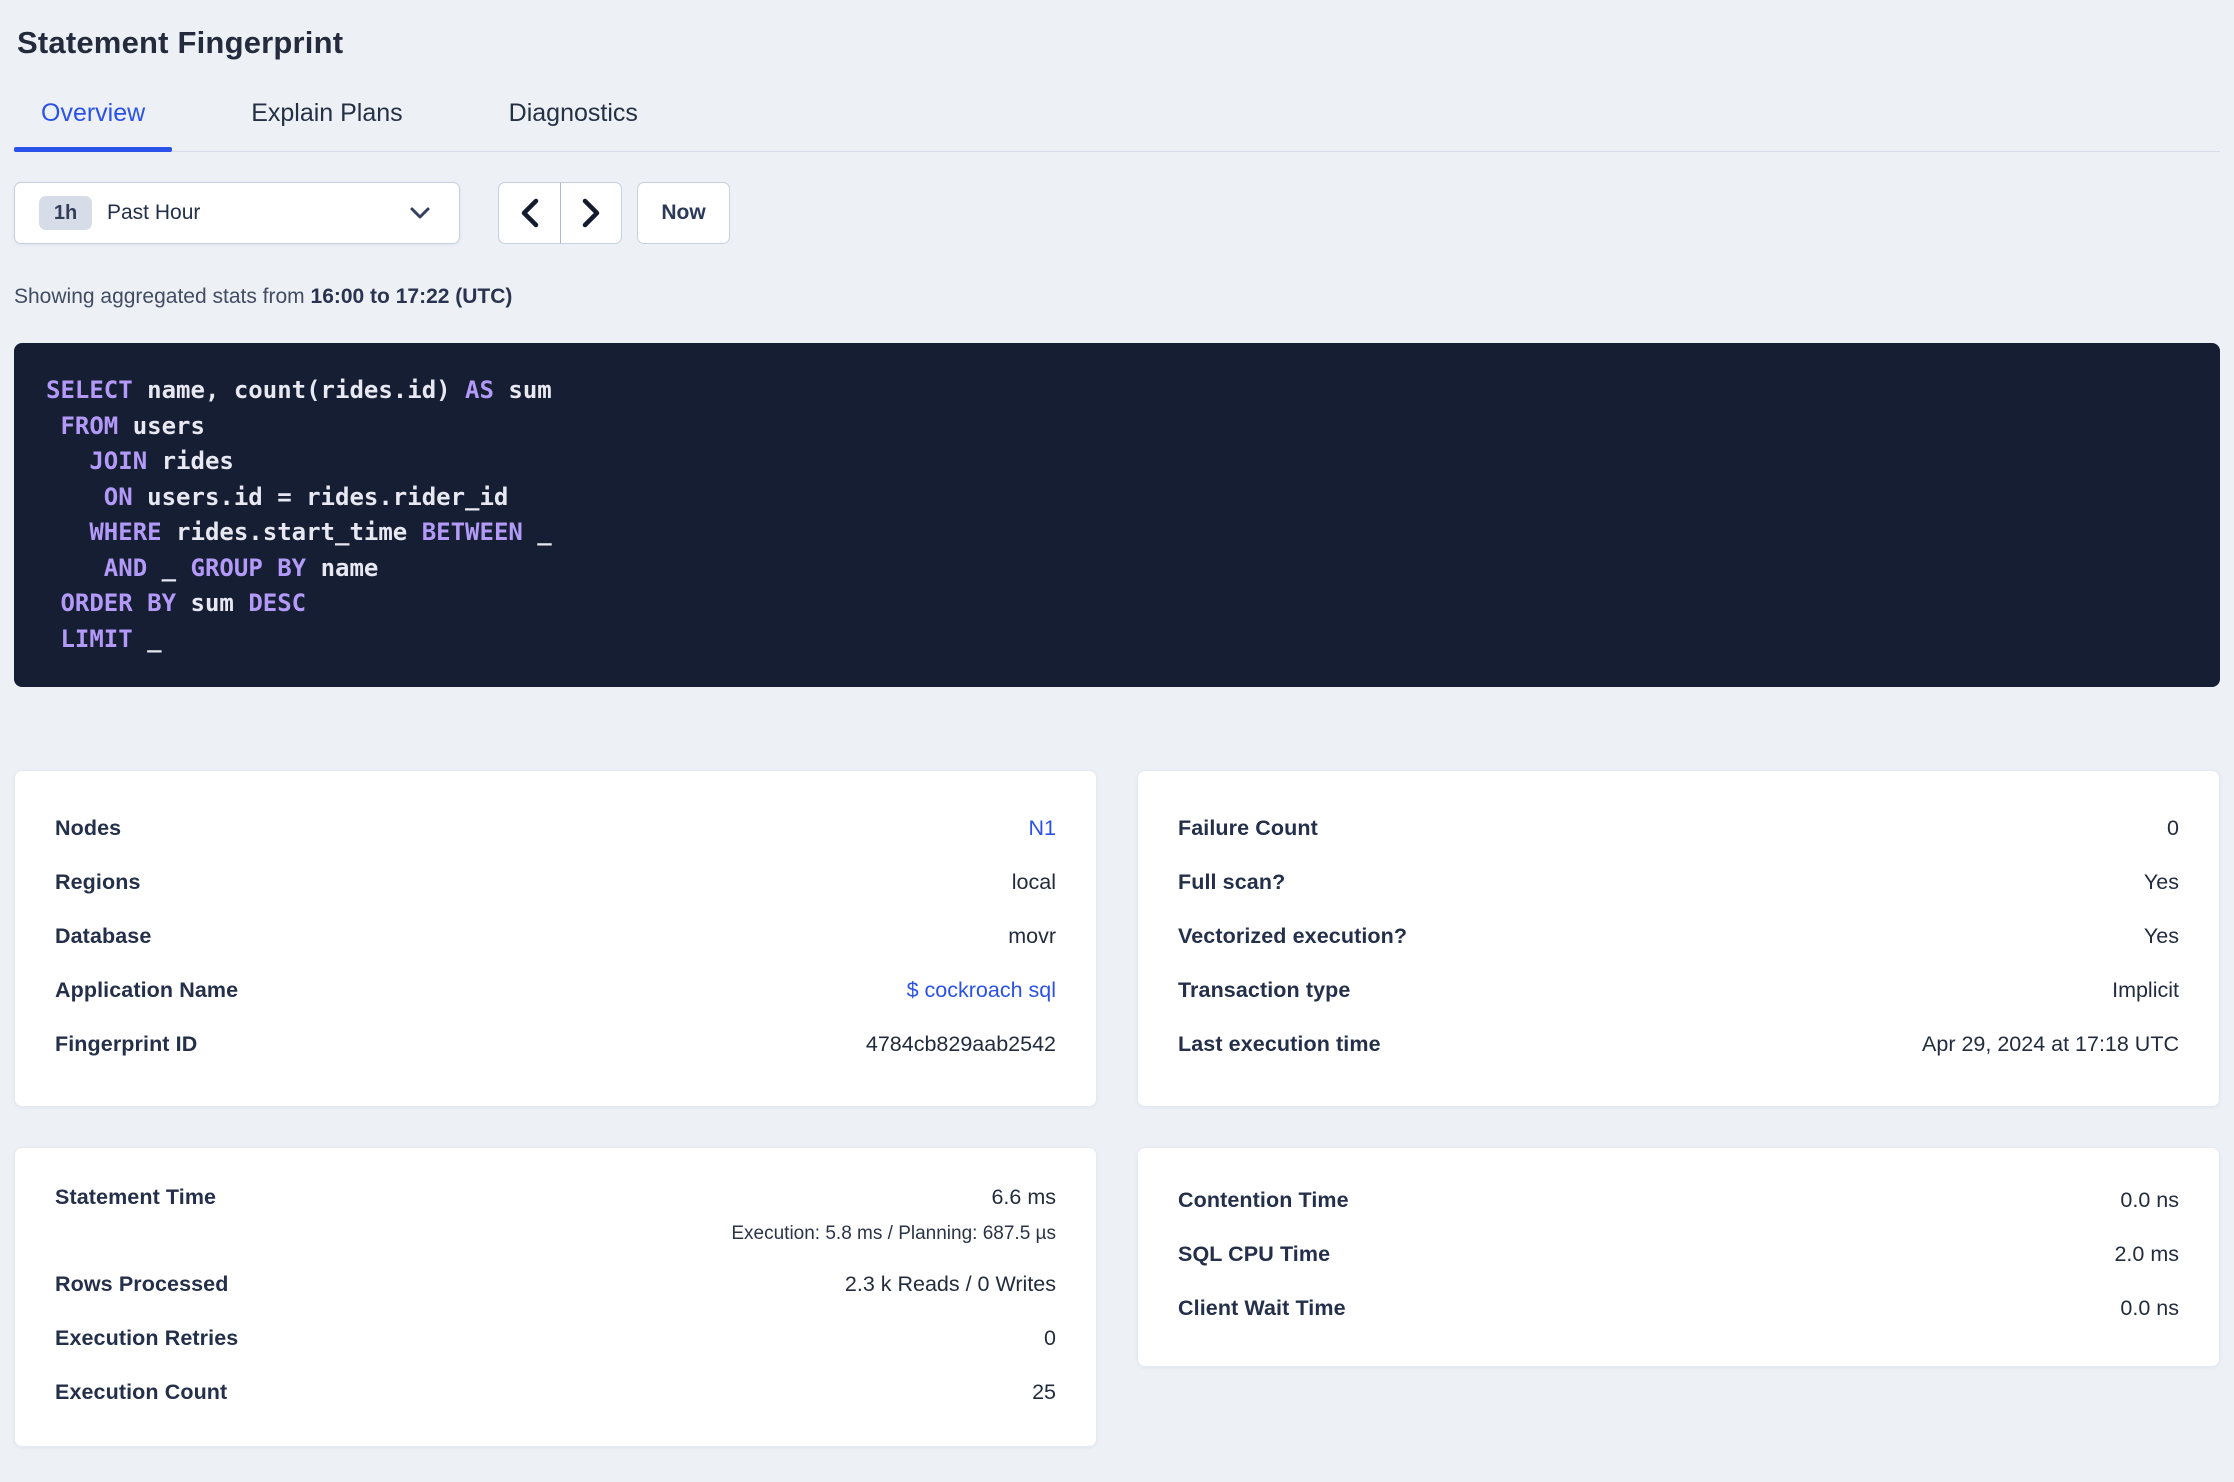 Image resolution: width=2234 pixels, height=1482 pixels. Describe the element at coordinates (180, 42) in the screenshot. I see `page-title: Statement Fingerprint` at that location.